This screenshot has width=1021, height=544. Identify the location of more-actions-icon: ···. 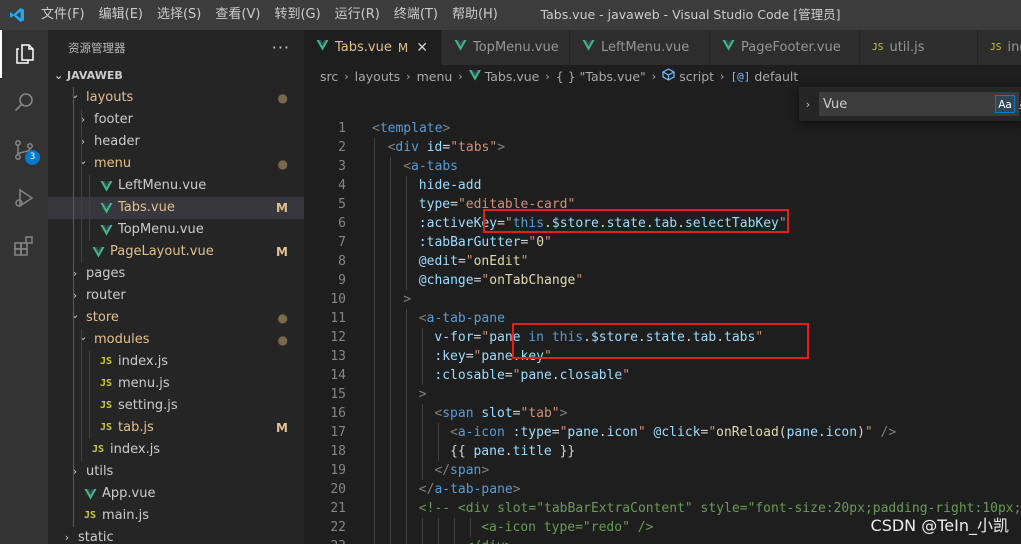
(281, 47).